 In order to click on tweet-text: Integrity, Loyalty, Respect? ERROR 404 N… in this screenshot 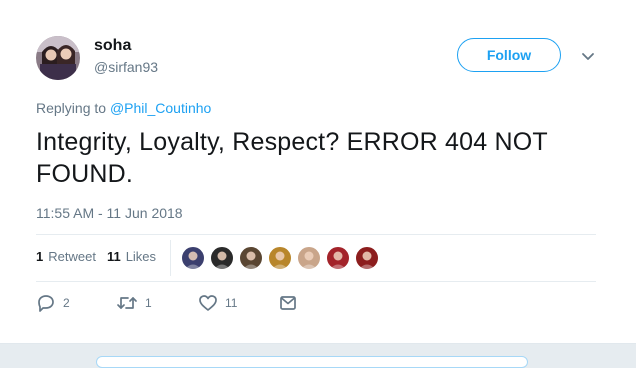, I will do `click(292, 158)`.